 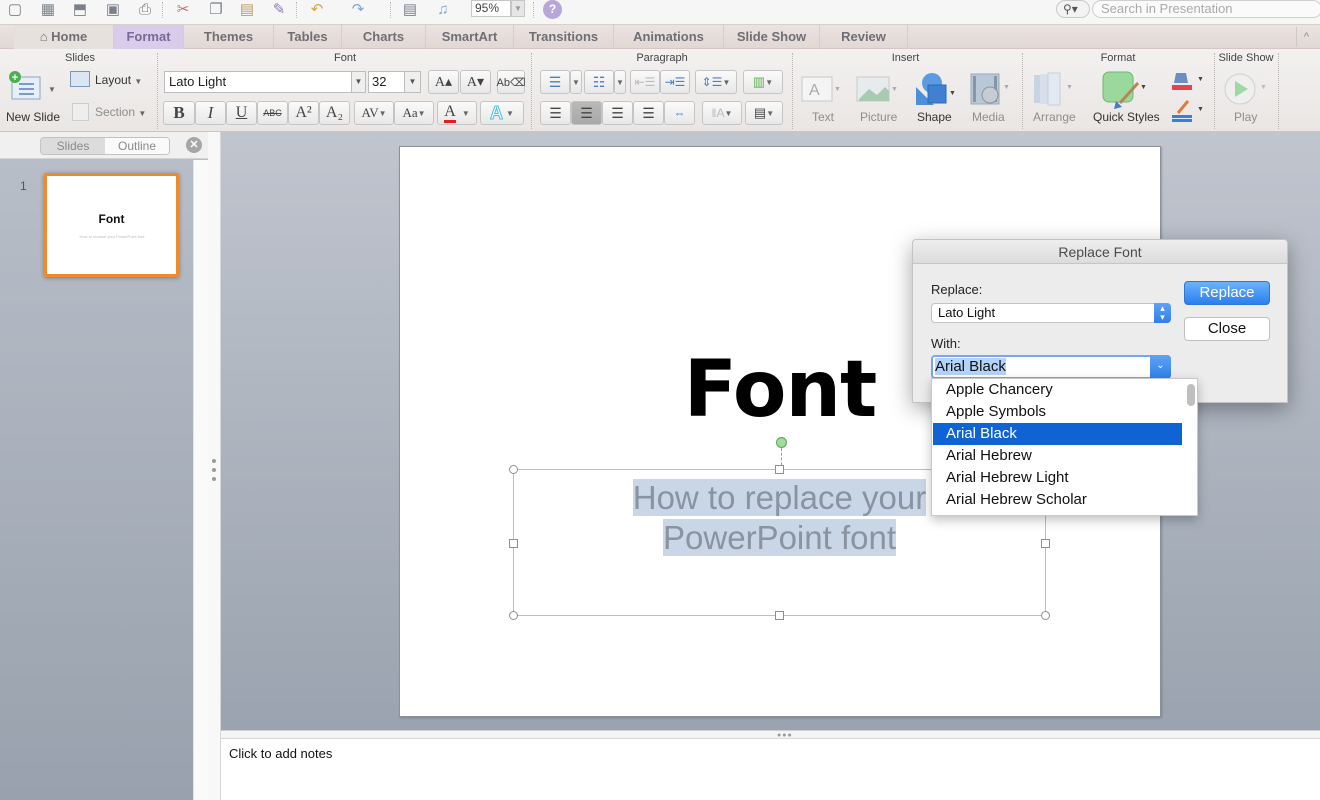 I want to click on font-name-dropdown: ▼, so click(x=359, y=82).